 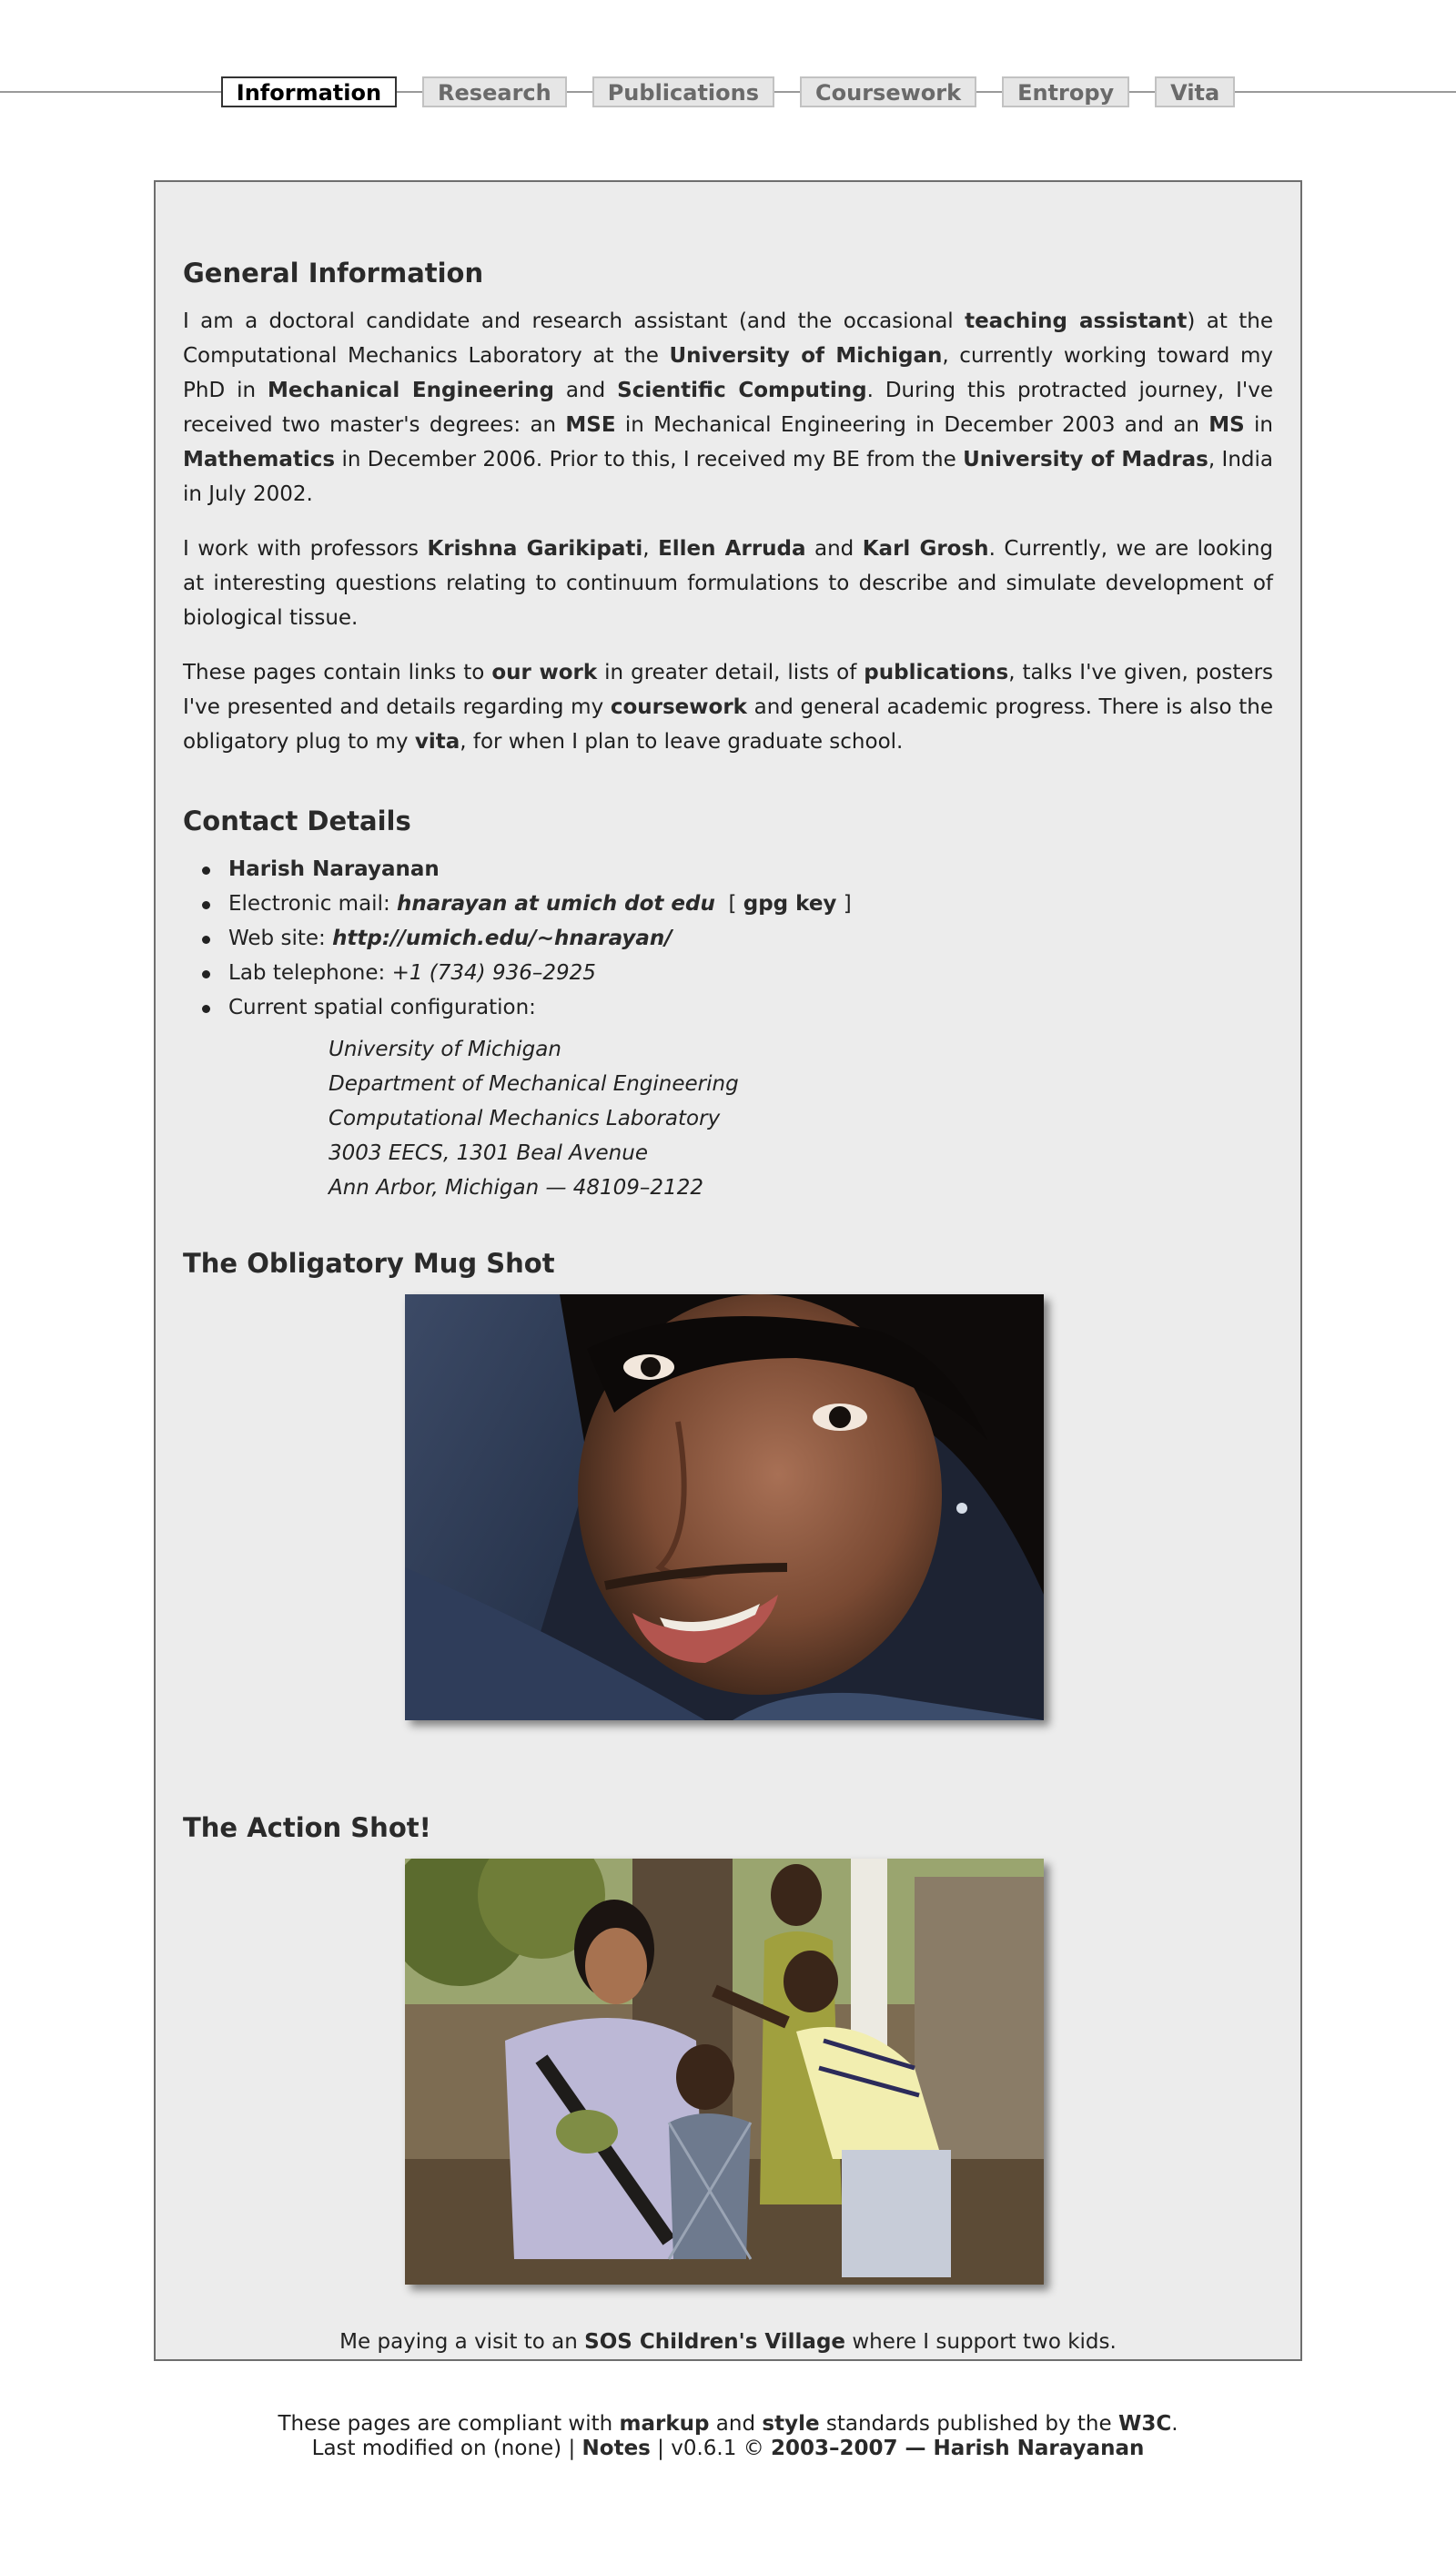 What do you see at coordinates (1076, 321) in the screenshot?
I see `teaching-assistant-link: teaching assistant` at bounding box center [1076, 321].